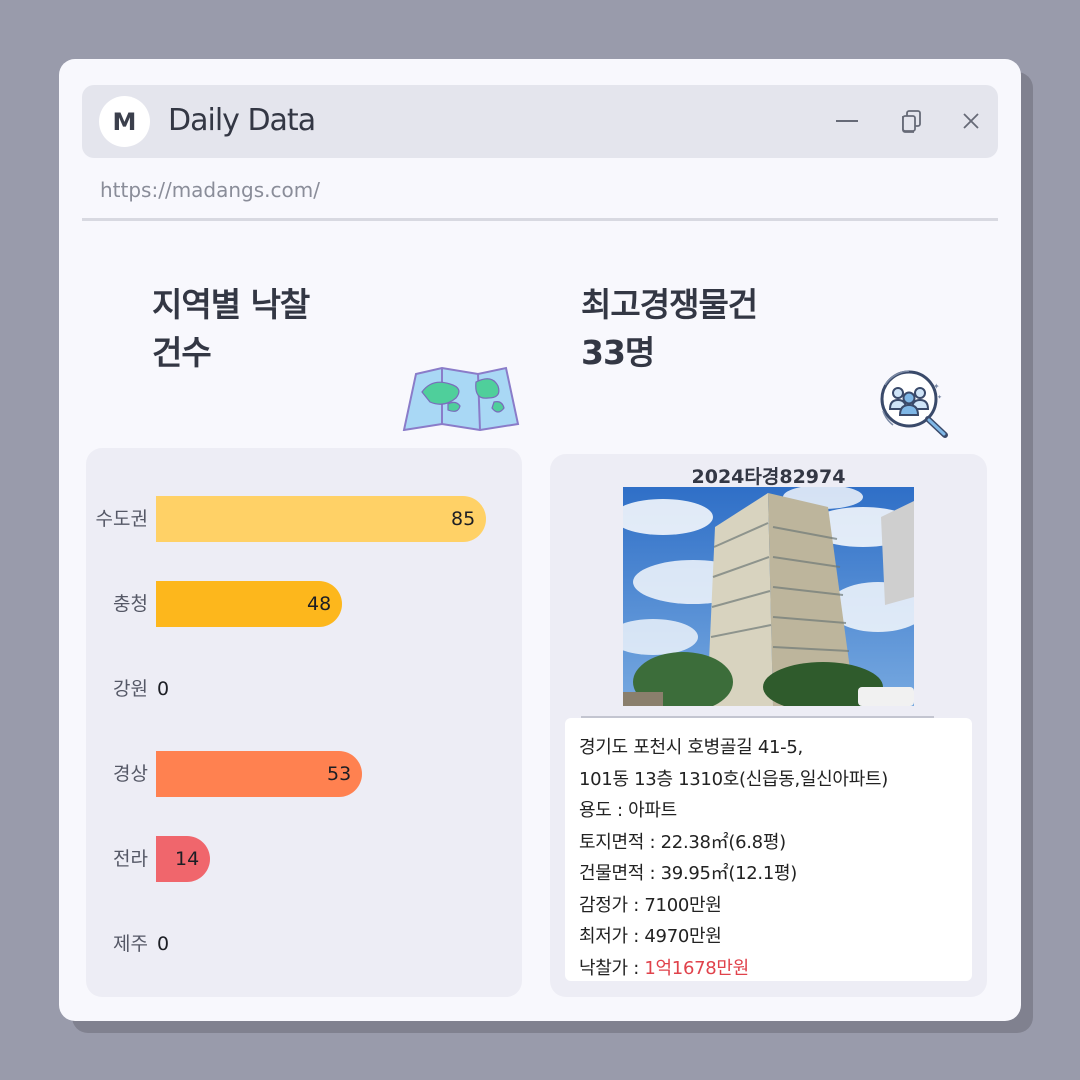 The width and height of the screenshot is (1080, 1080). I want to click on minimize-button, so click(847, 121).